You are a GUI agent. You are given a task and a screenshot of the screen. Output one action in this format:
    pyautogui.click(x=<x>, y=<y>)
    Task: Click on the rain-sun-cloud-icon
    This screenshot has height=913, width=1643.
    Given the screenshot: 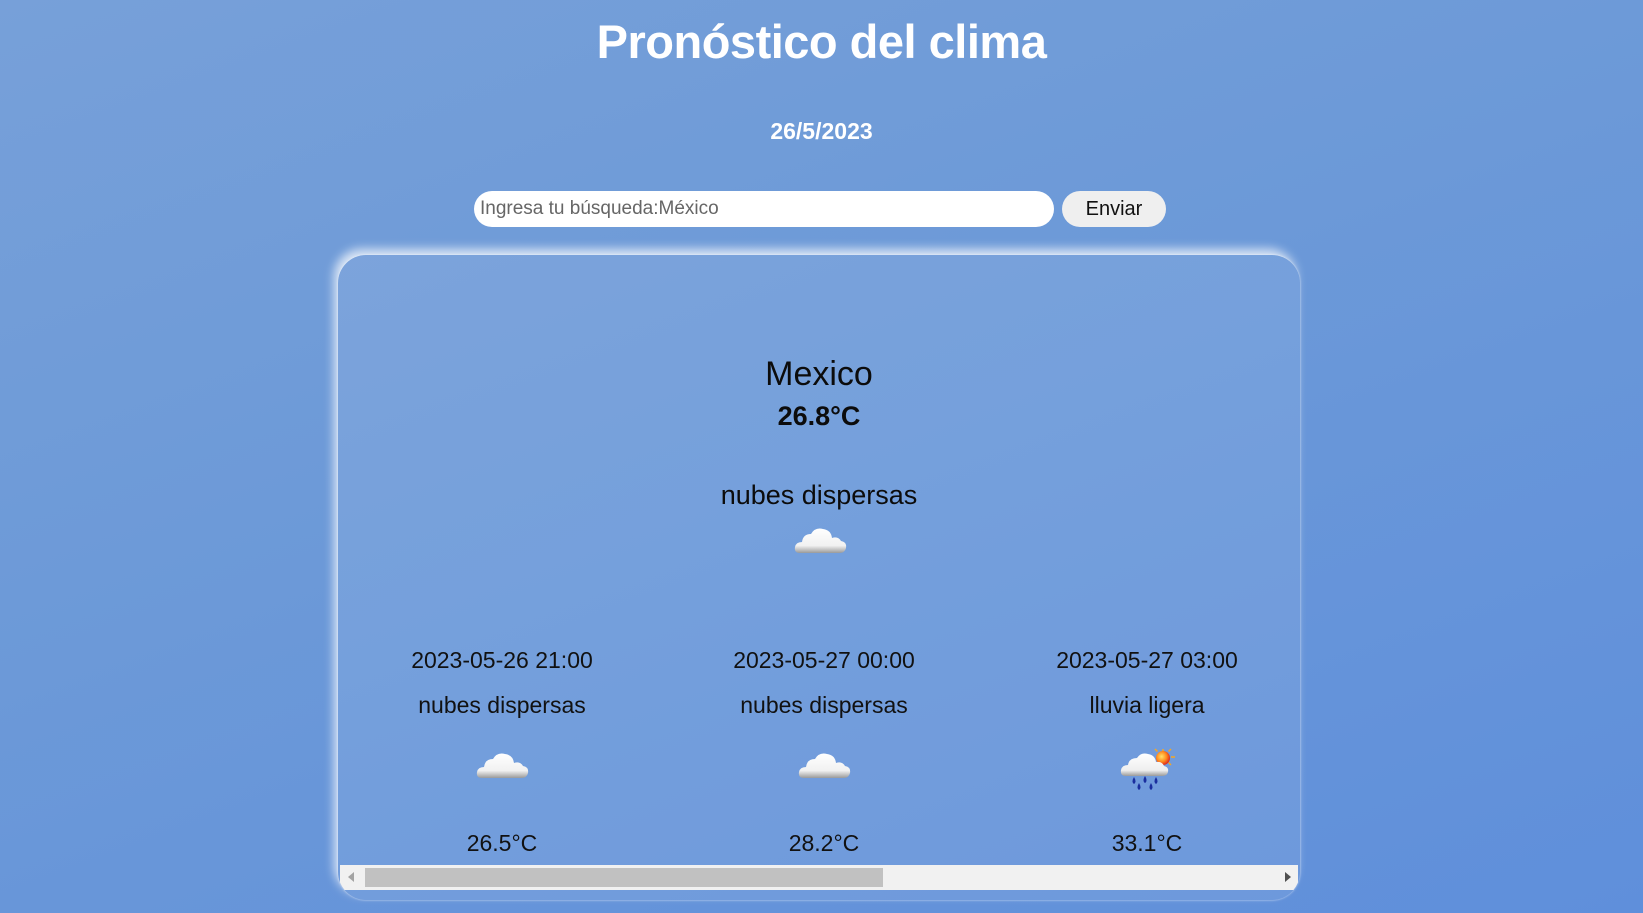 What is the action you would take?
    pyautogui.click(x=1147, y=769)
    